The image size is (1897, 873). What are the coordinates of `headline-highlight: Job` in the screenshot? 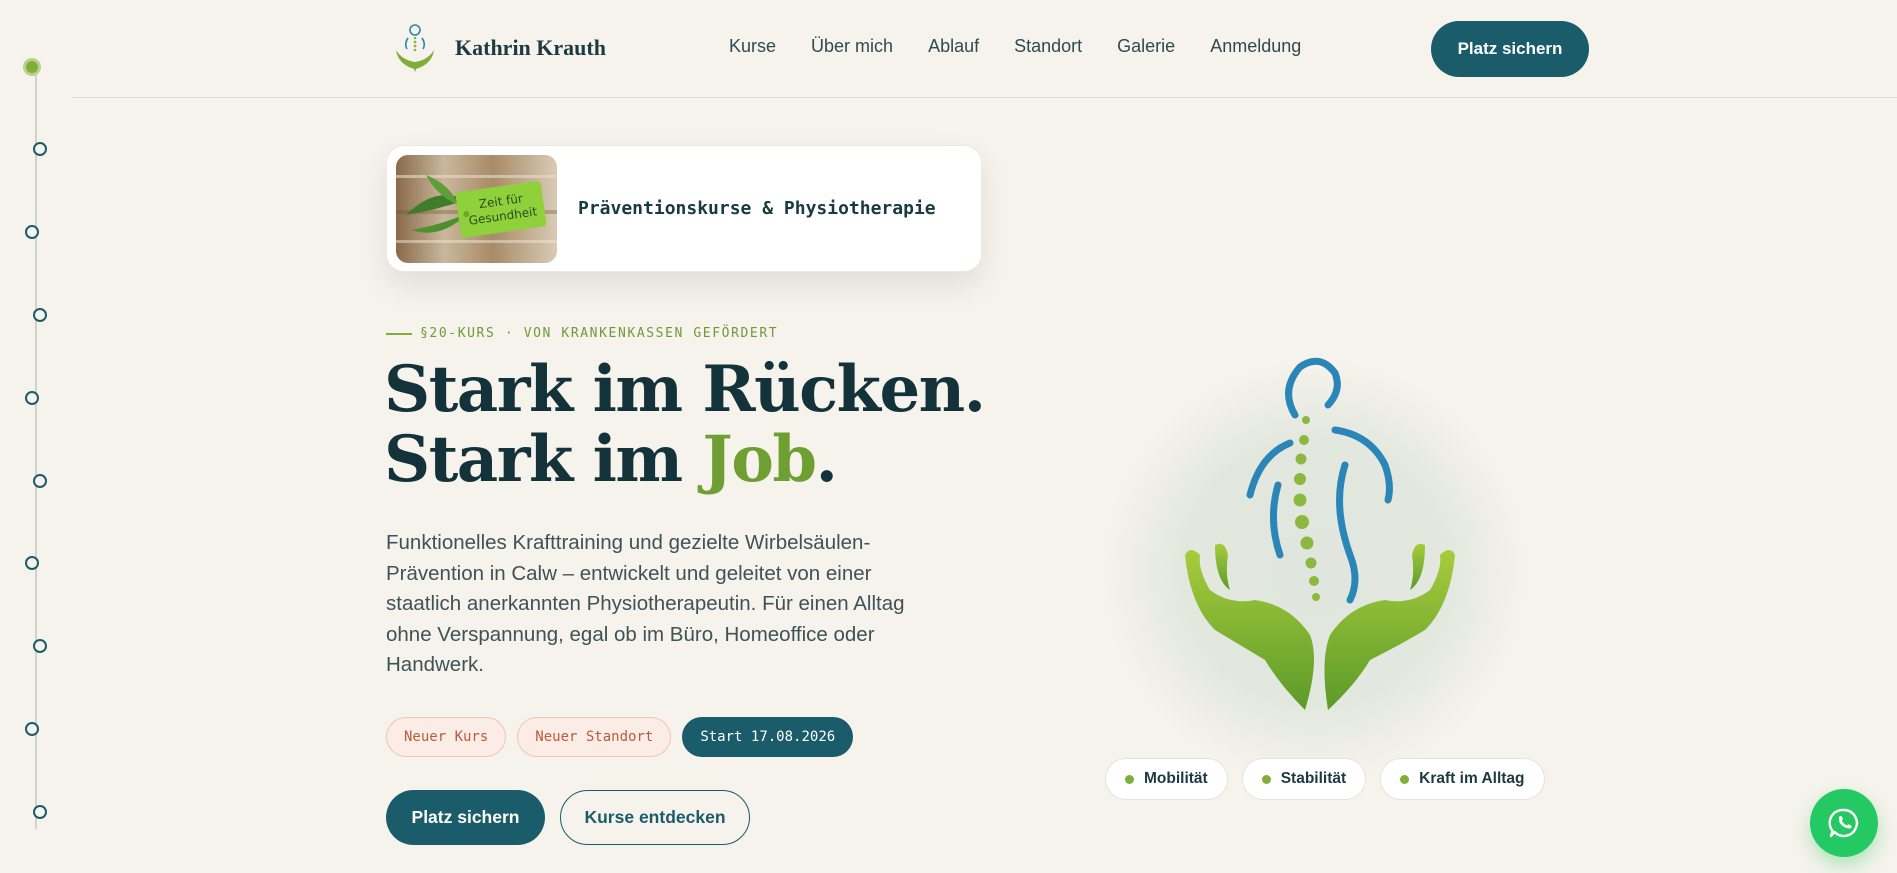 It's located at (759, 459).